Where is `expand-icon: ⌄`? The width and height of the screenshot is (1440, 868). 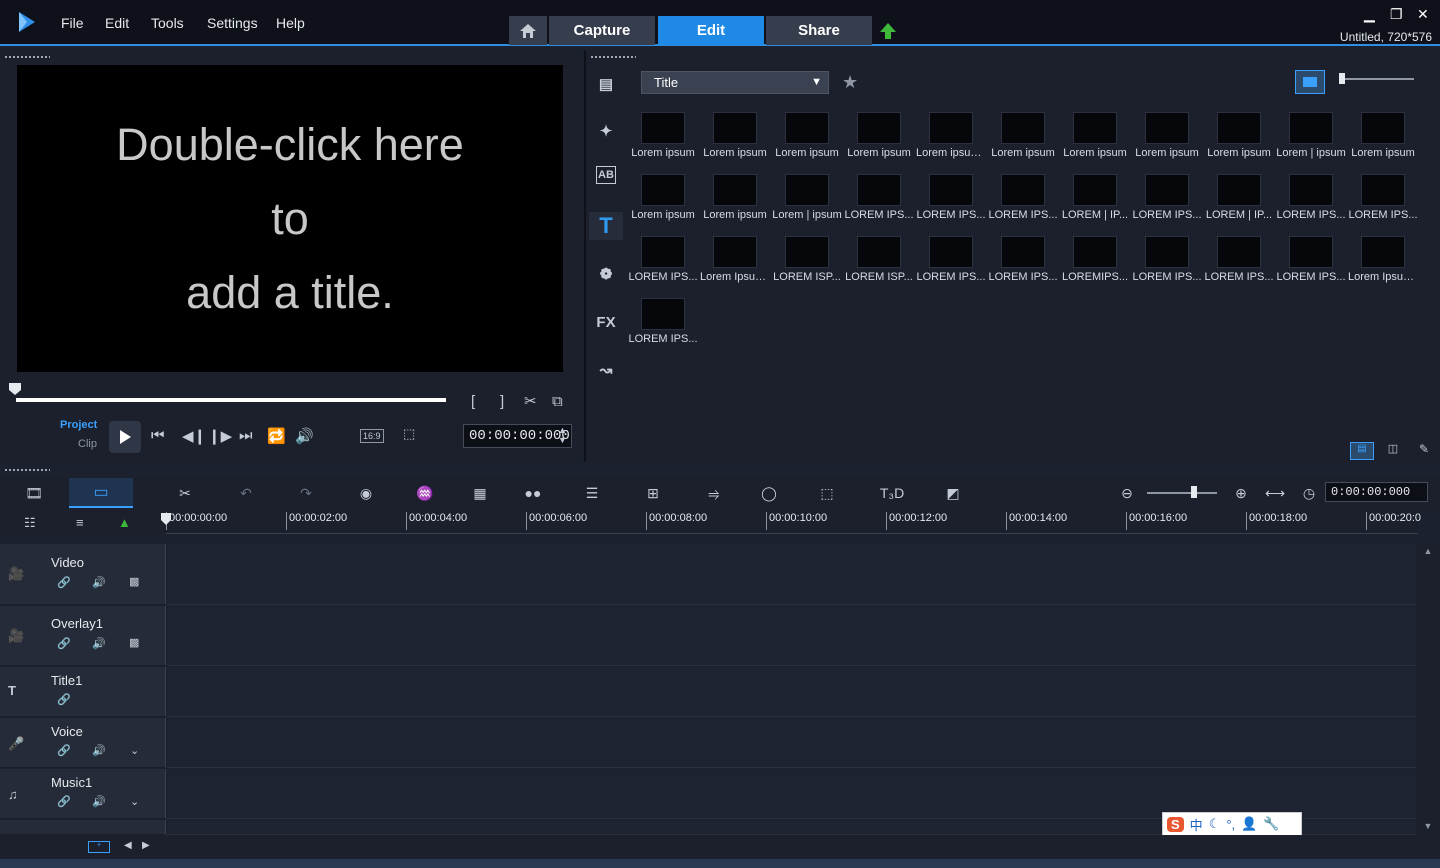 expand-icon: ⌄ is located at coordinates (134, 801).